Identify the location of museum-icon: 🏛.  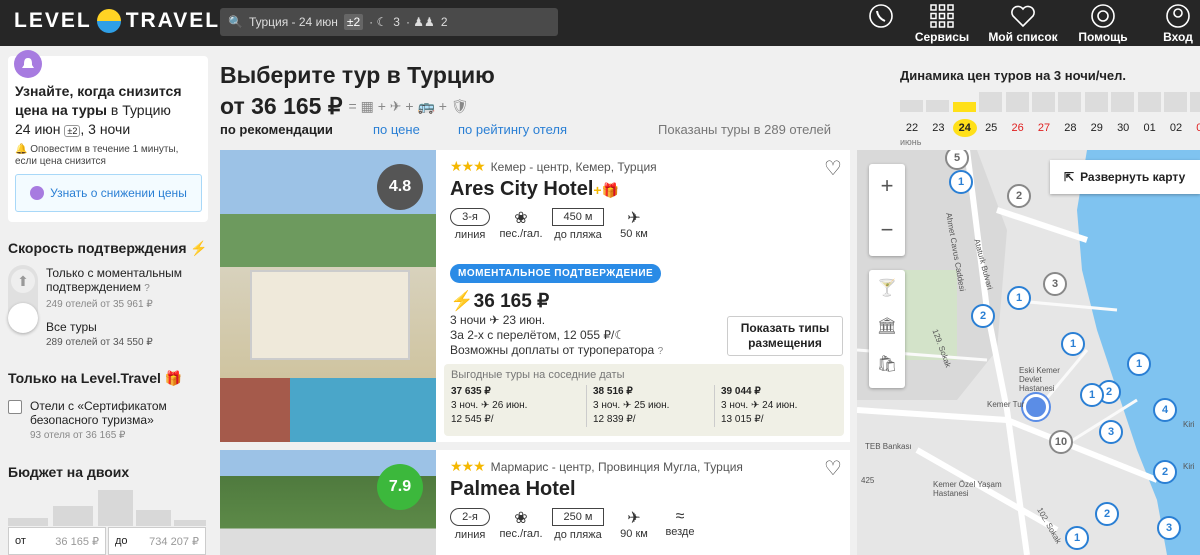
(887, 327).